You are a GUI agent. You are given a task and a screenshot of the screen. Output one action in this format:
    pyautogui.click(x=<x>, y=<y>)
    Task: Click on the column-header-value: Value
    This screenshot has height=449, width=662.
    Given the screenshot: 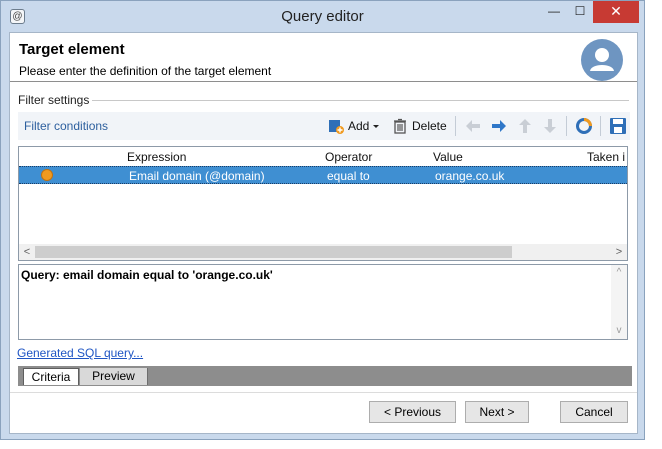 What is the action you would take?
    pyautogui.click(x=448, y=157)
    